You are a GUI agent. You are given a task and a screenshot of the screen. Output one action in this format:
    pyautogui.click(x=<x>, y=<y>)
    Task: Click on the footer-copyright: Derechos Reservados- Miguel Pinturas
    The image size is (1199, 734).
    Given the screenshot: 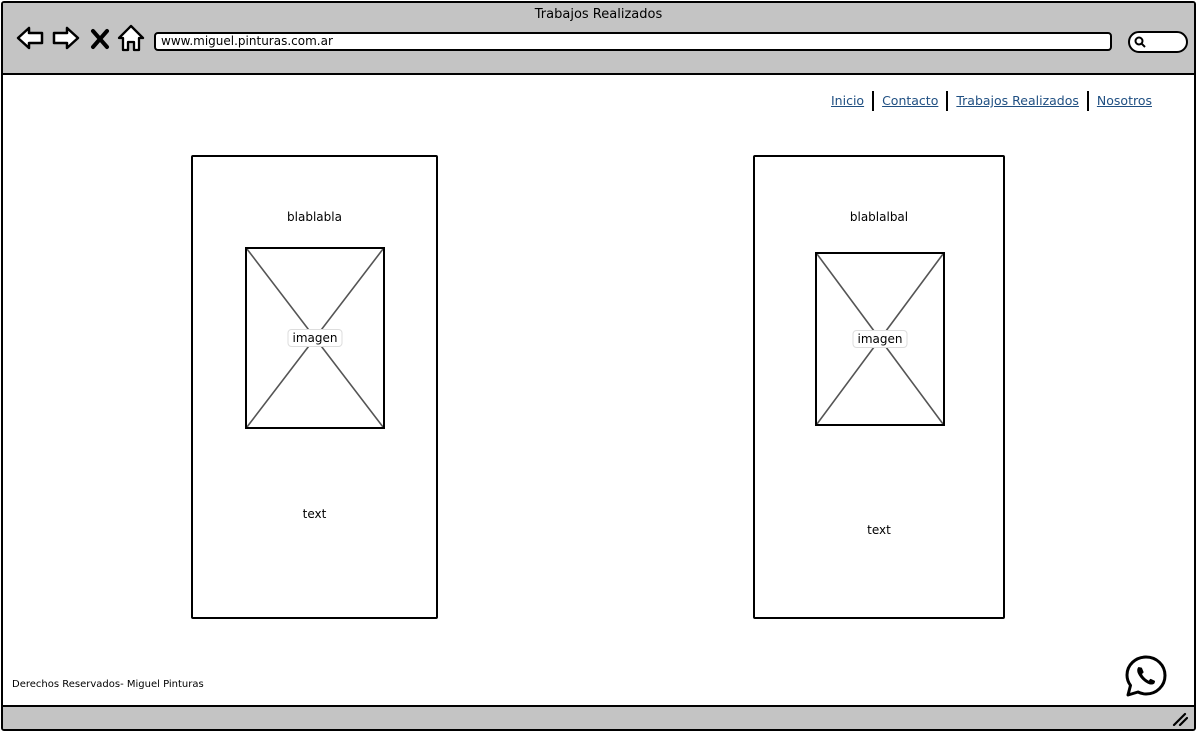 What is the action you would take?
    pyautogui.click(x=108, y=684)
    